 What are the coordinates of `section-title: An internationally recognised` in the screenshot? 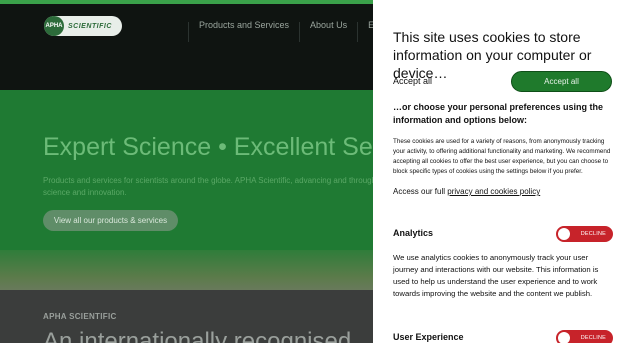 It's located at (197, 335).